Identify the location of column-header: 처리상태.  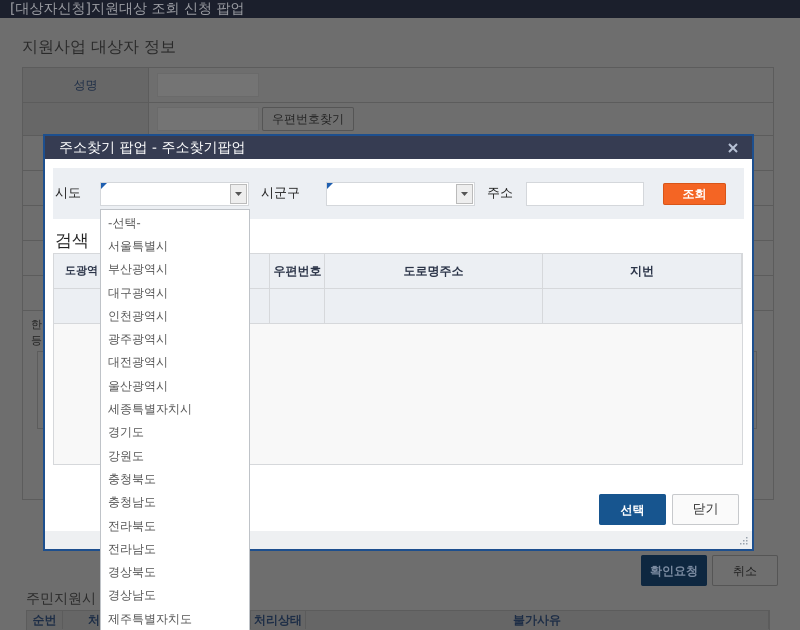
(278, 620).